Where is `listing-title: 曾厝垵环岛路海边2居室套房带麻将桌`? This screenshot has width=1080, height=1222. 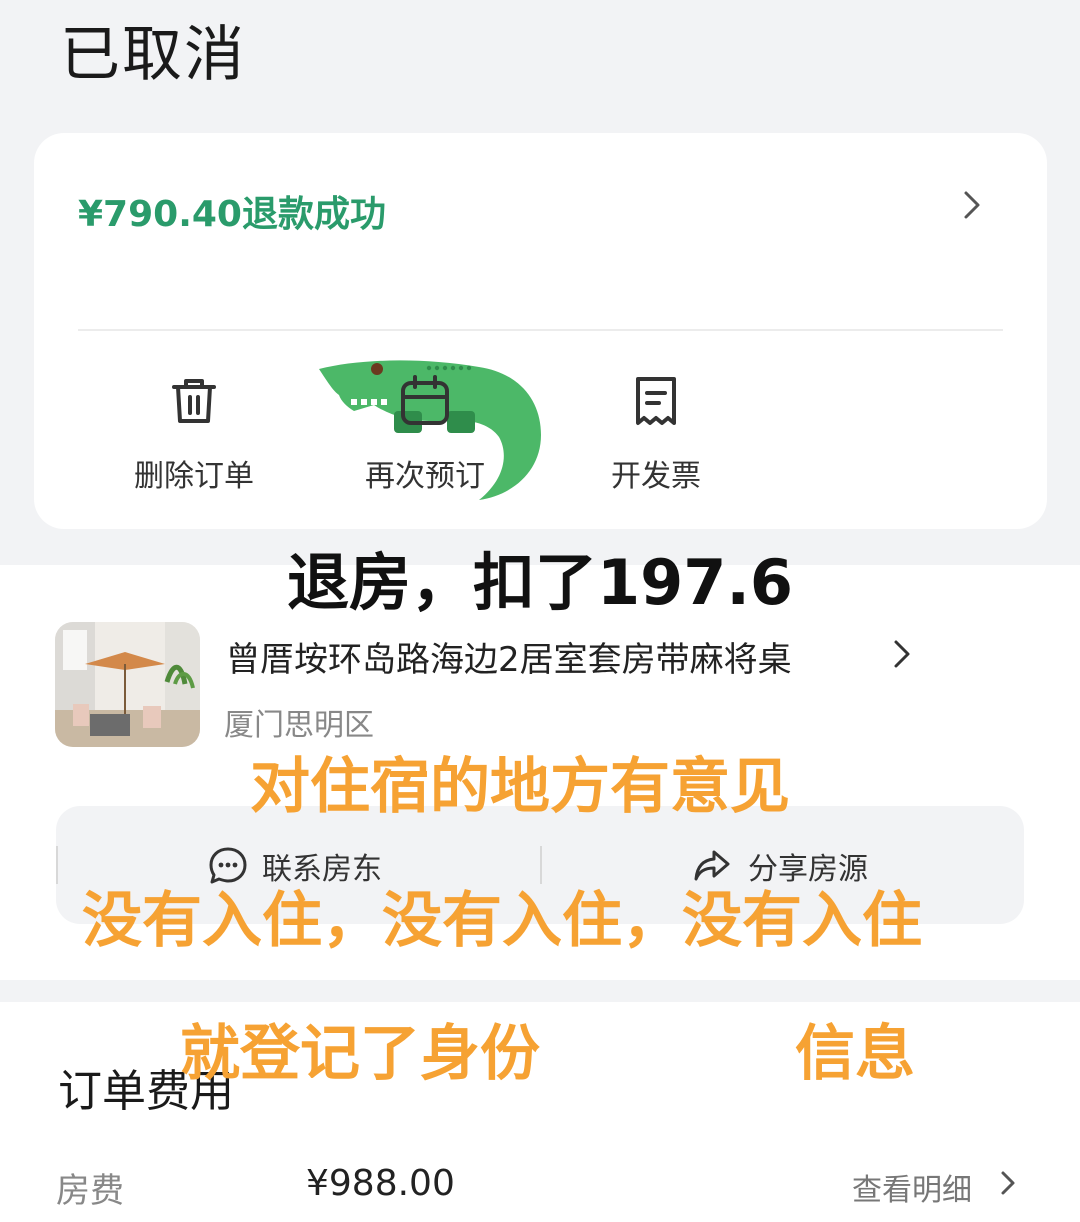
listing-title: 曾厝垵环岛路海边2居室套房带麻将桌 is located at coordinates (509, 656).